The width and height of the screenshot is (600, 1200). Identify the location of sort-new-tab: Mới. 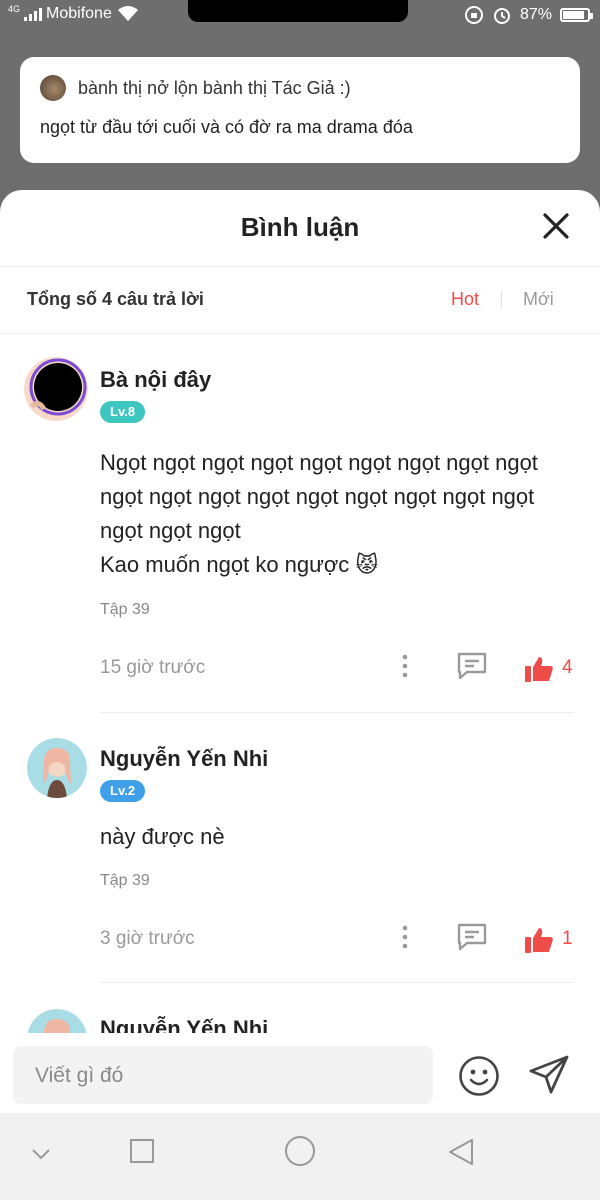
(538, 299).